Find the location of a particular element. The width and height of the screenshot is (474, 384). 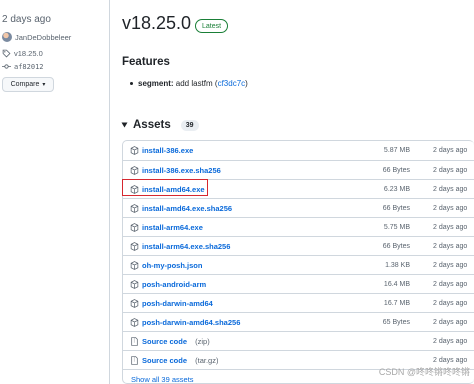

asset-row: install-amd64.exe 6.23 MB 2 days ago is located at coordinates (298, 188).